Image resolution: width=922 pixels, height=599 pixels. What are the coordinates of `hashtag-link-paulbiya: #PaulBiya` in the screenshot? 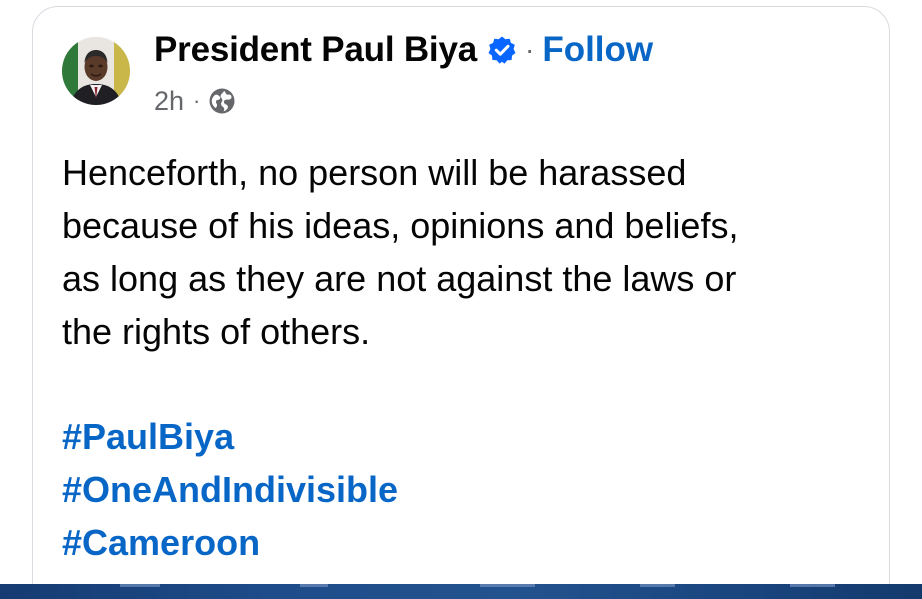 It's located at (230, 436).